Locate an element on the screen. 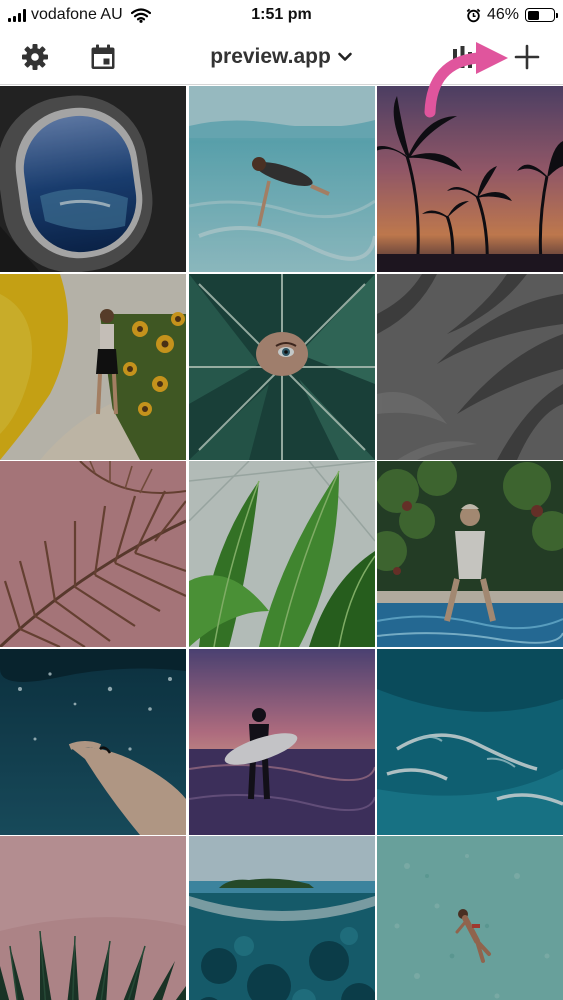 This screenshot has height=1000, width=563. carrier-label: vodafone AU is located at coordinates (77, 14).